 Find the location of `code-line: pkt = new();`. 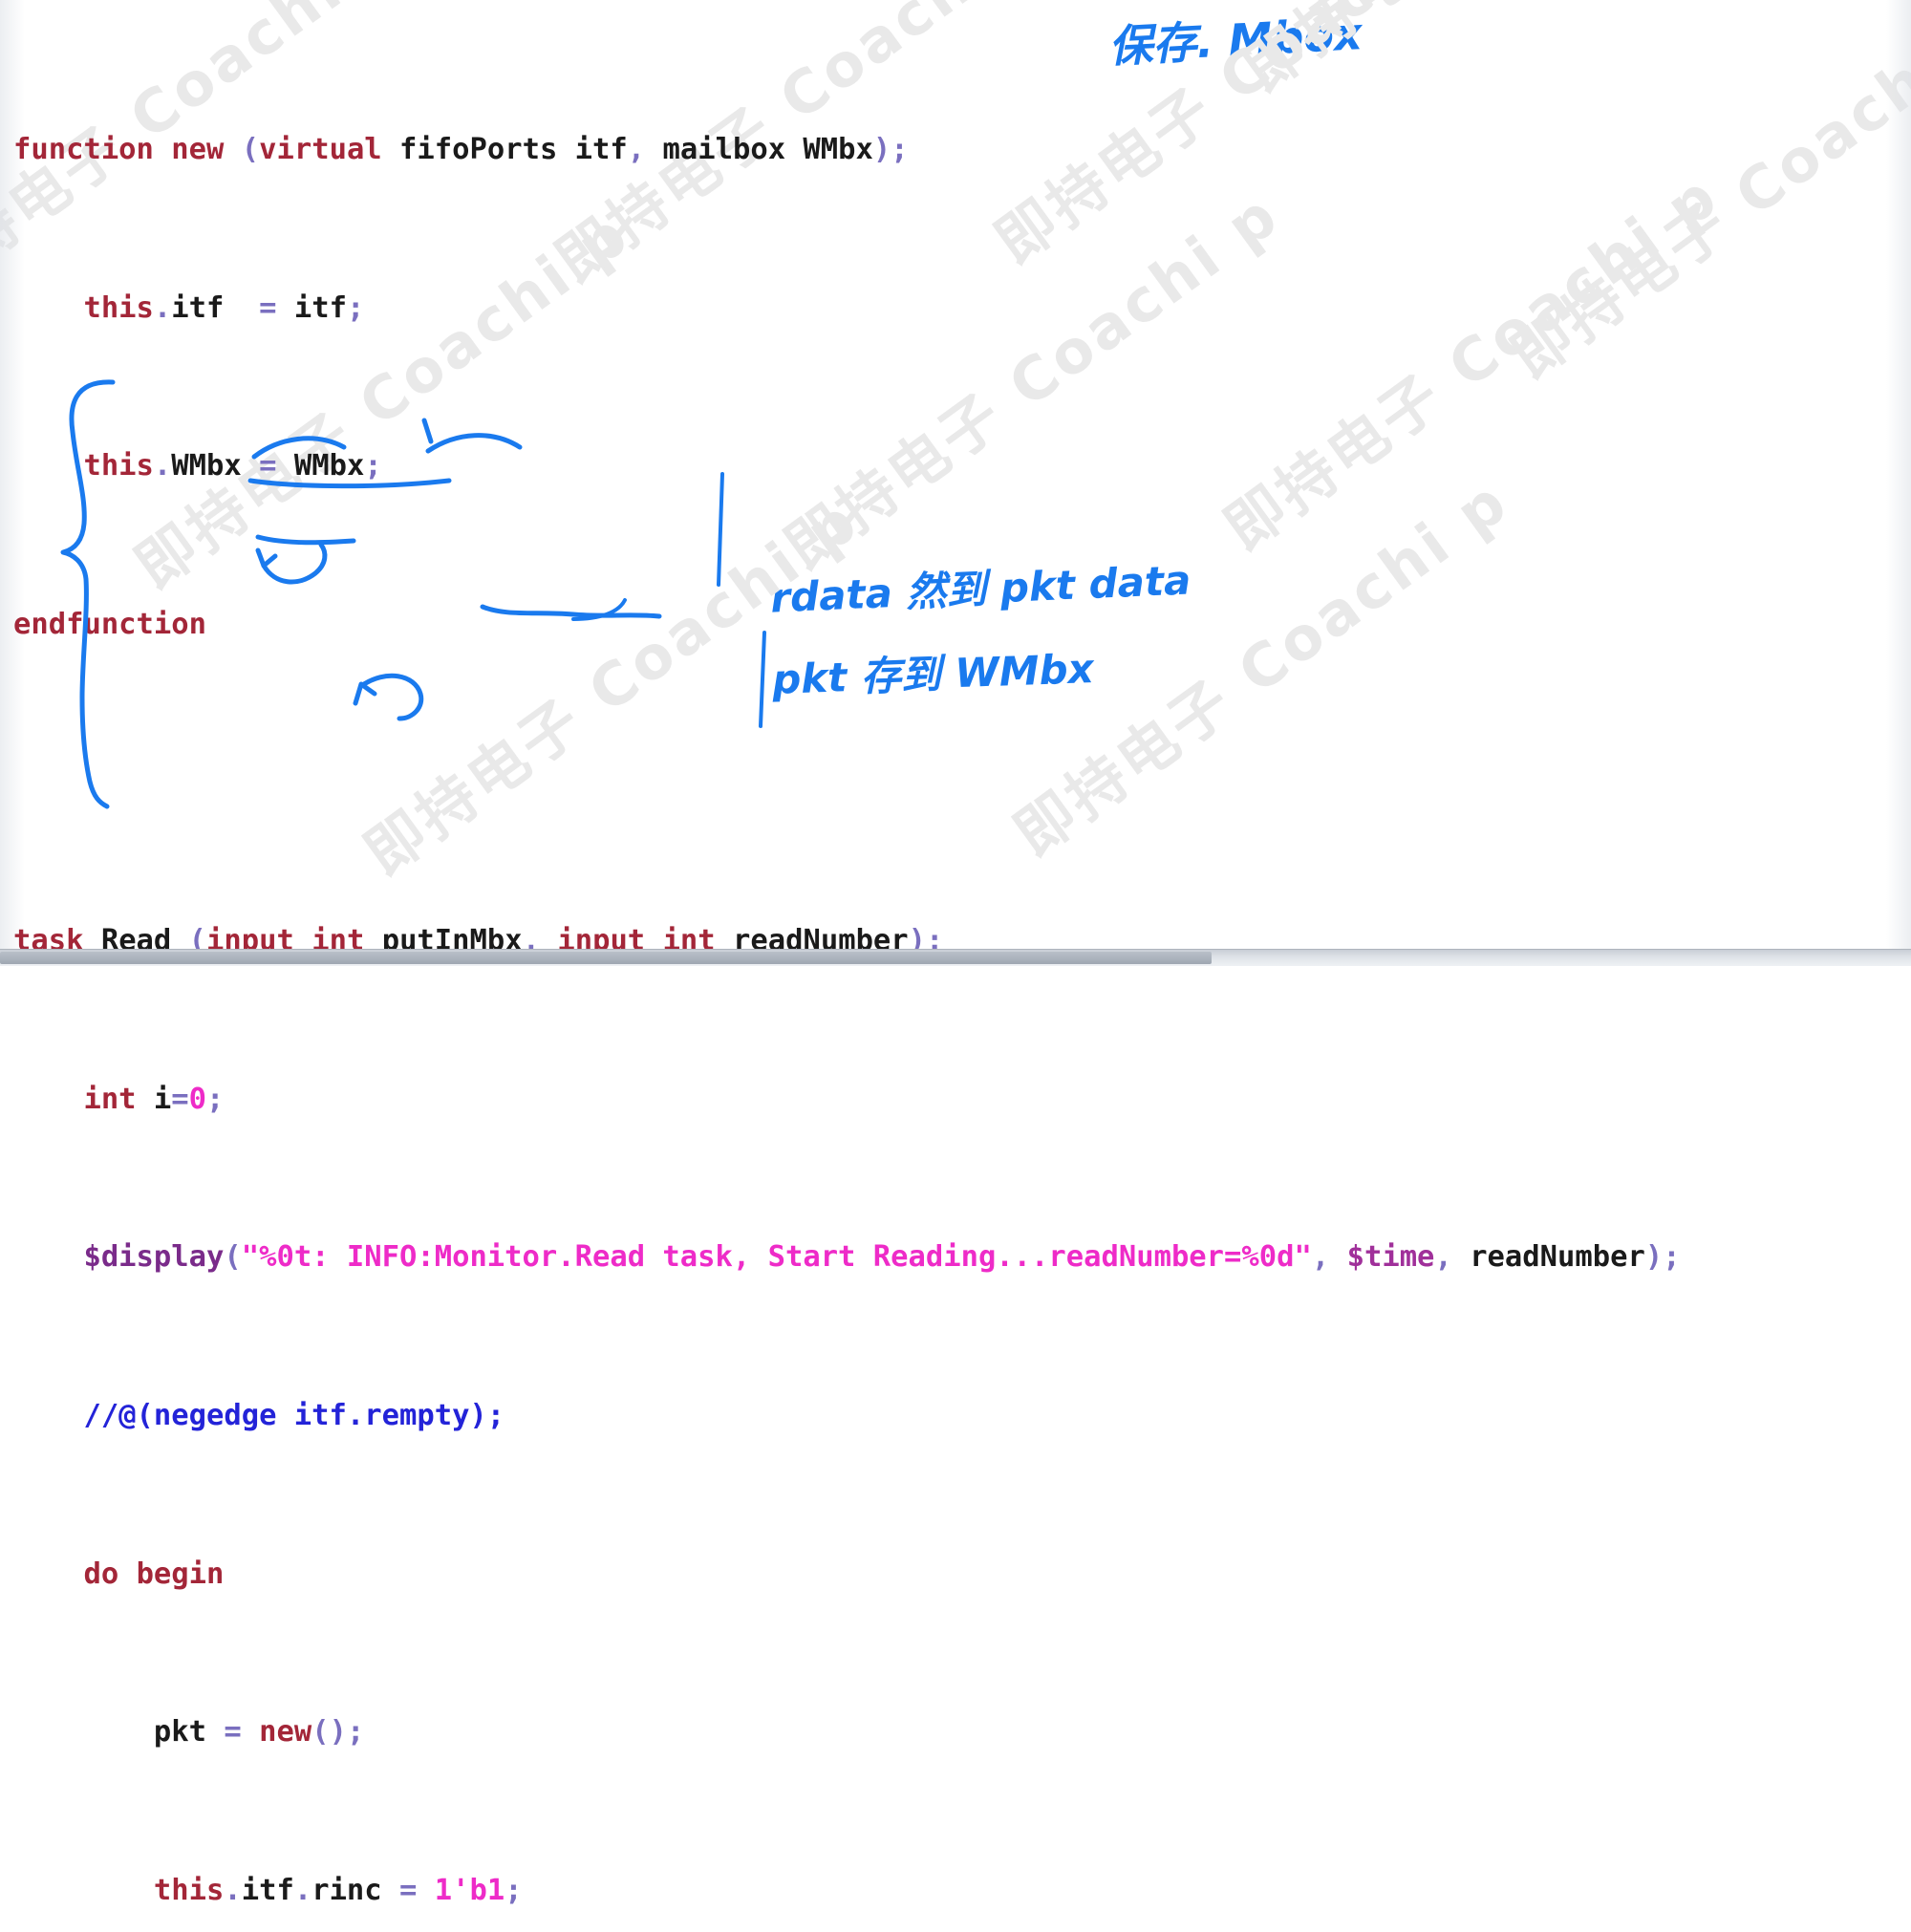

code-line: pkt = new(); is located at coordinates (259, 1732).